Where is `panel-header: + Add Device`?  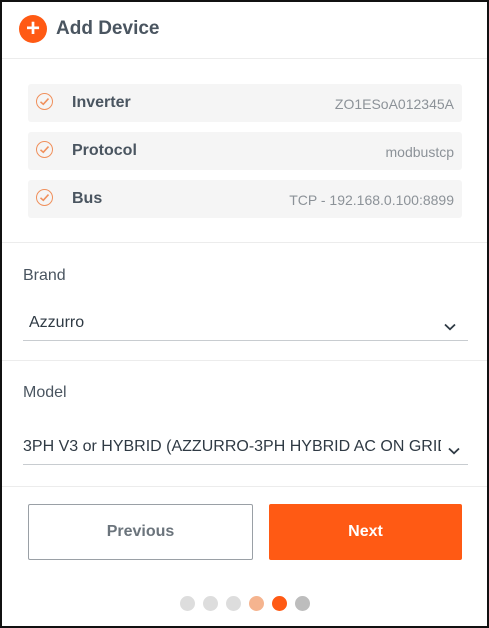
panel-header: + Add Device is located at coordinates (244, 30).